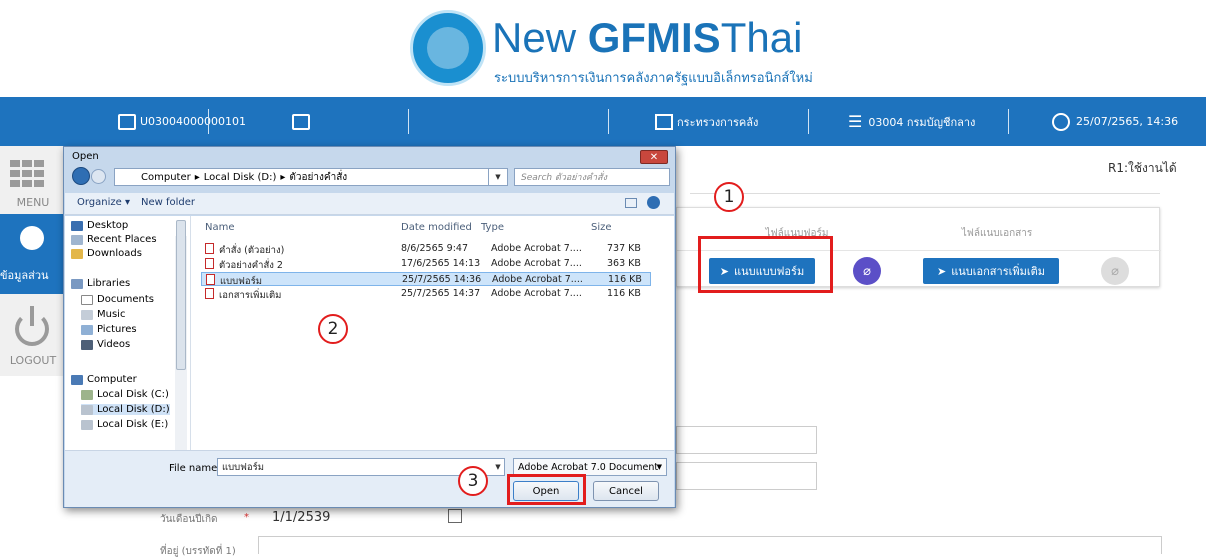  What do you see at coordinates (125, 409) in the screenshot?
I see `tree-item-disk-d: Local Disk (D:)` at bounding box center [125, 409].